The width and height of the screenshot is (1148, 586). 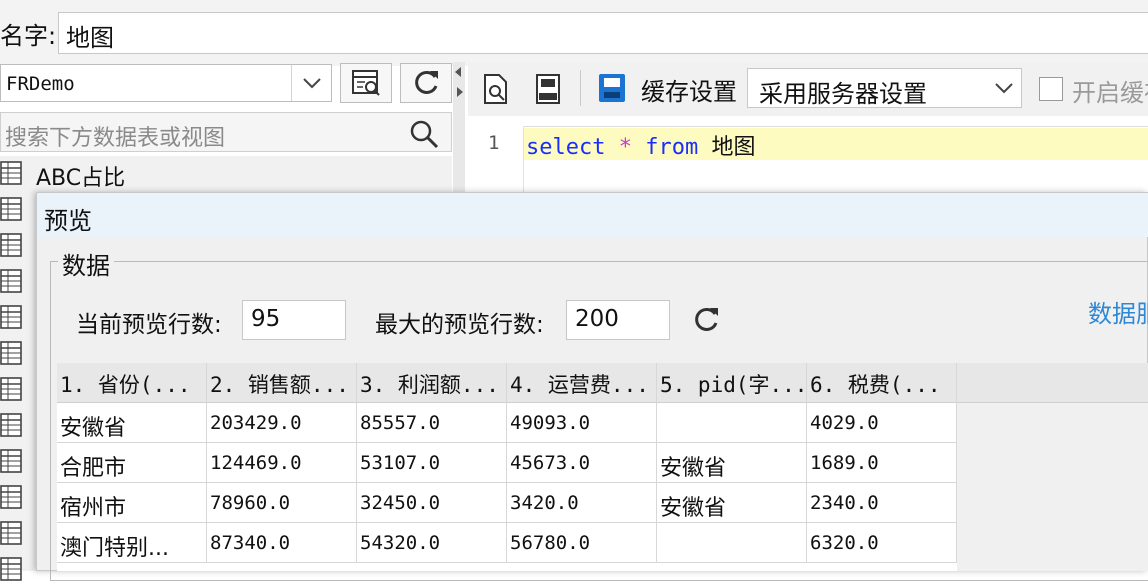 I want to click on sql-star: *, so click(x=625, y=147).